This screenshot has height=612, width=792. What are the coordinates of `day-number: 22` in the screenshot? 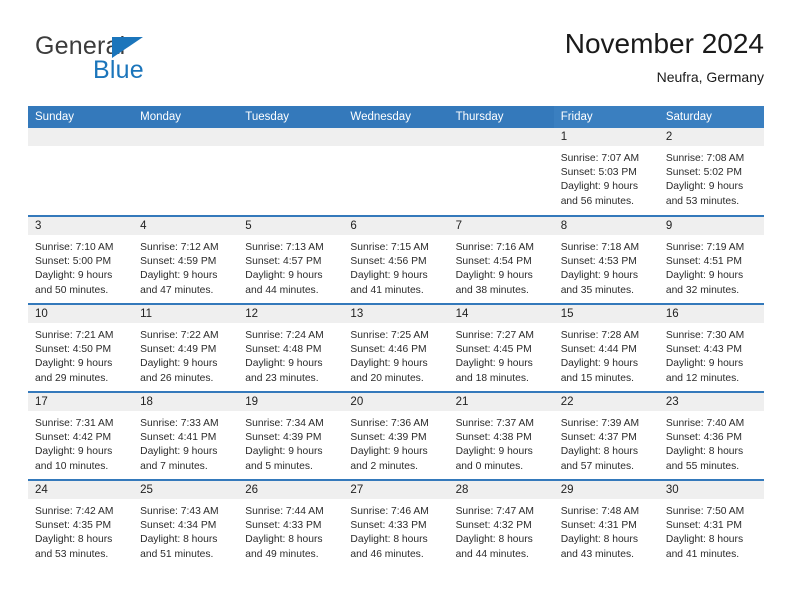 It's located at (606, 402).